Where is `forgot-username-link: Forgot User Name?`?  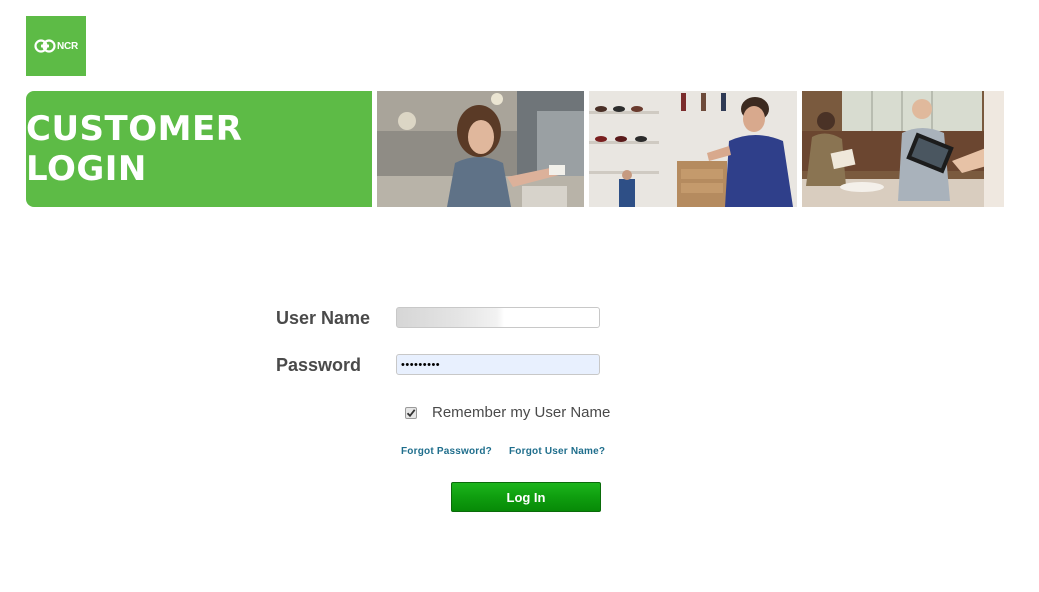
forgot-username-link: Forgot User Name? is located at coordinates (557, 451).